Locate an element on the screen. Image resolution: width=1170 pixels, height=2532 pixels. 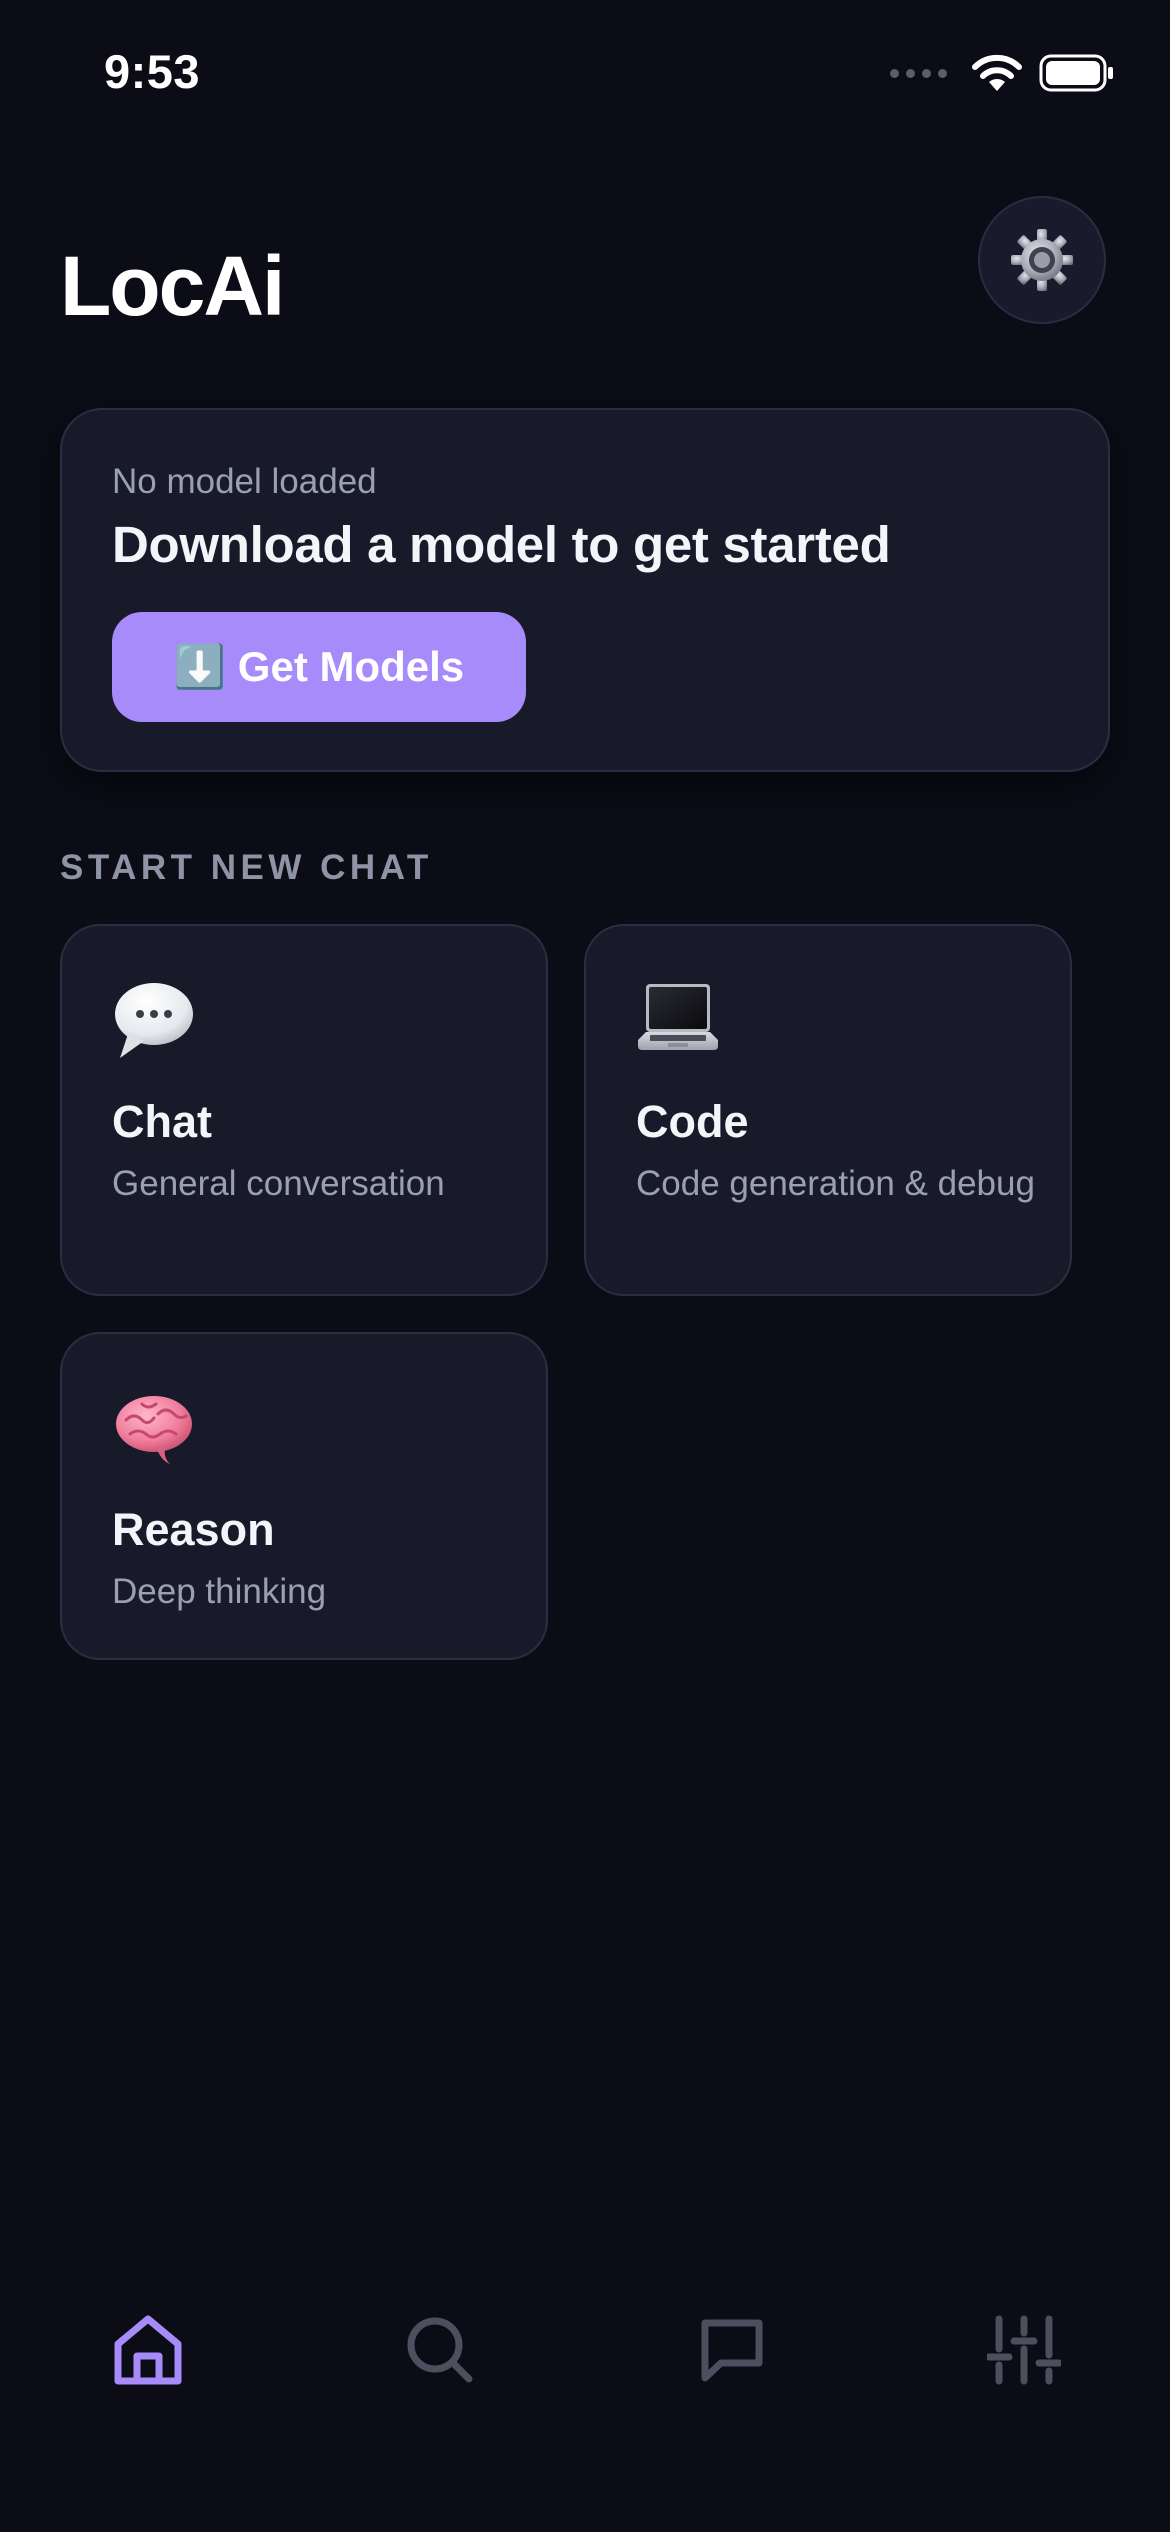
chat-bubble-icon is located at coordinates (732, 2350).